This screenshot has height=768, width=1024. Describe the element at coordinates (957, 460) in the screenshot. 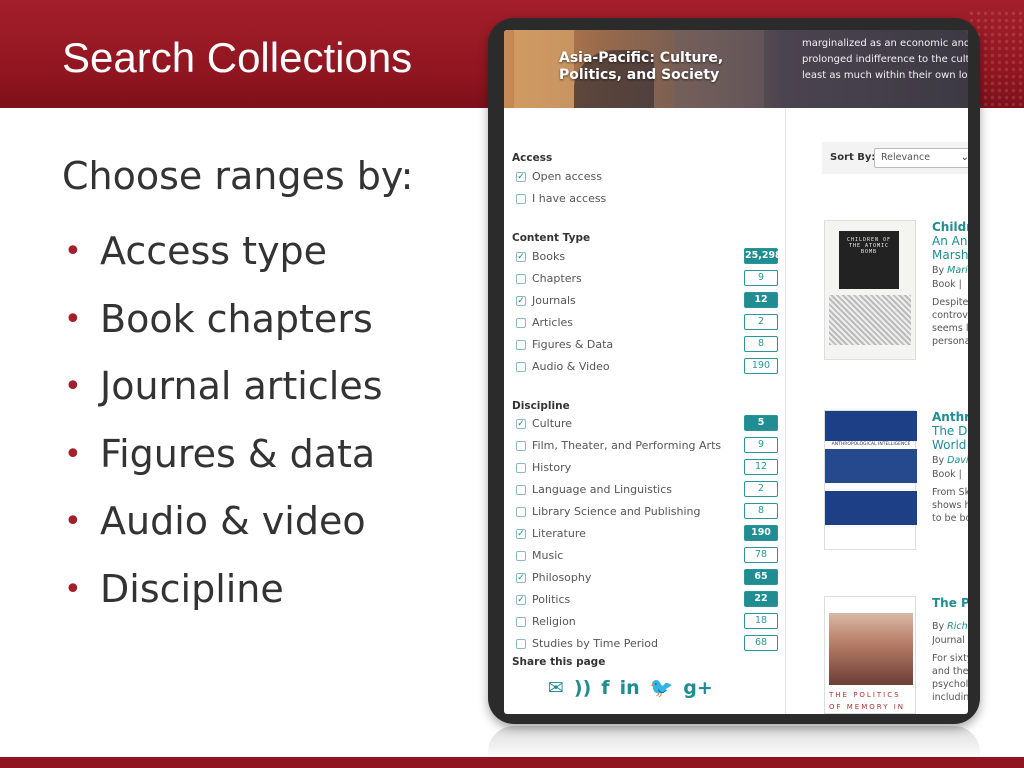

I see `author-link: David` at that location.